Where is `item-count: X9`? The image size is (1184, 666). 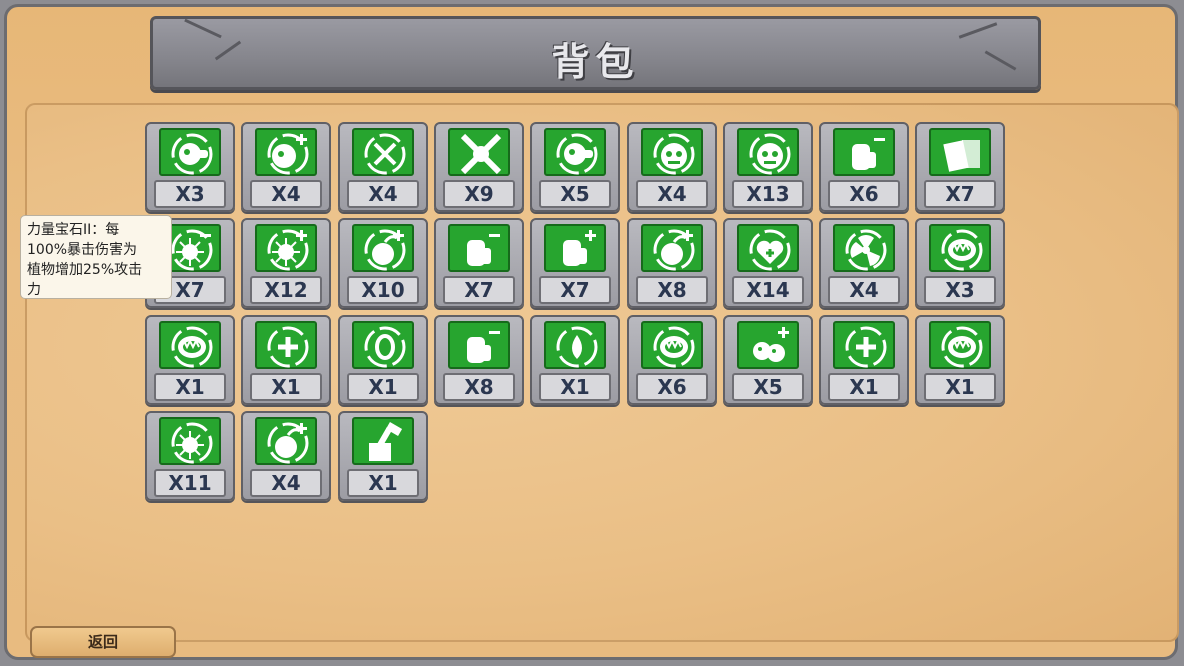
item-count: X9 is located at coordinates (479, 194).